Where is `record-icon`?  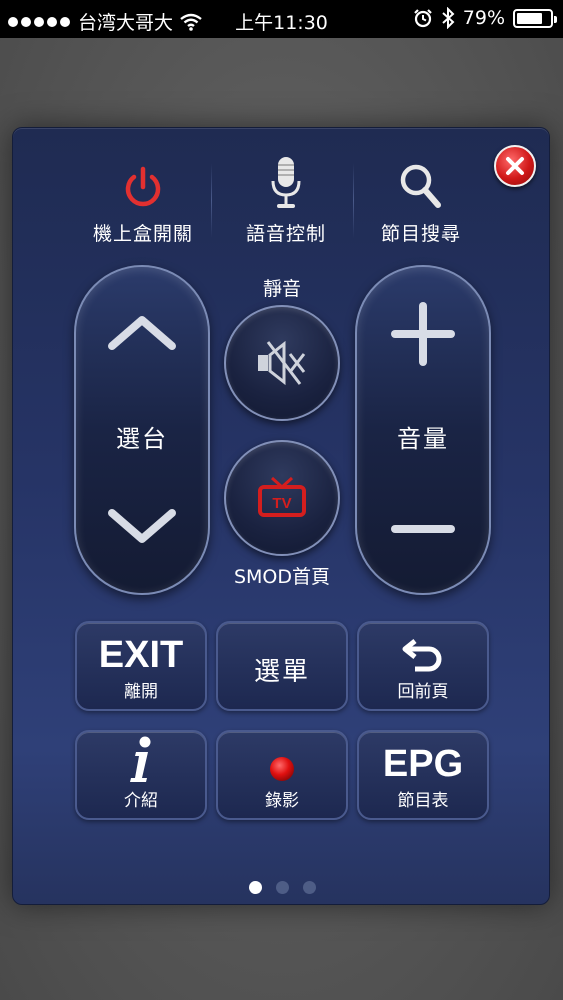 record-icon is located at coordinates (282, 769).